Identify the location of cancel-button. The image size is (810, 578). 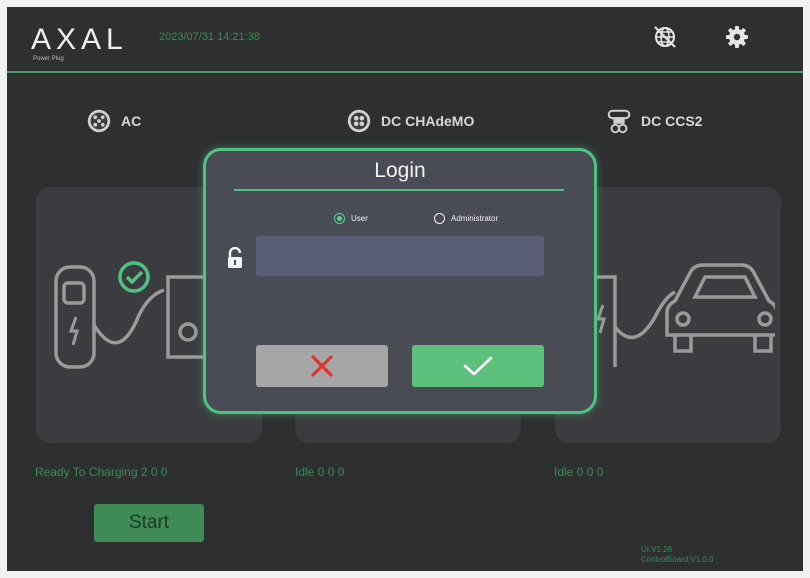
(322, 366).